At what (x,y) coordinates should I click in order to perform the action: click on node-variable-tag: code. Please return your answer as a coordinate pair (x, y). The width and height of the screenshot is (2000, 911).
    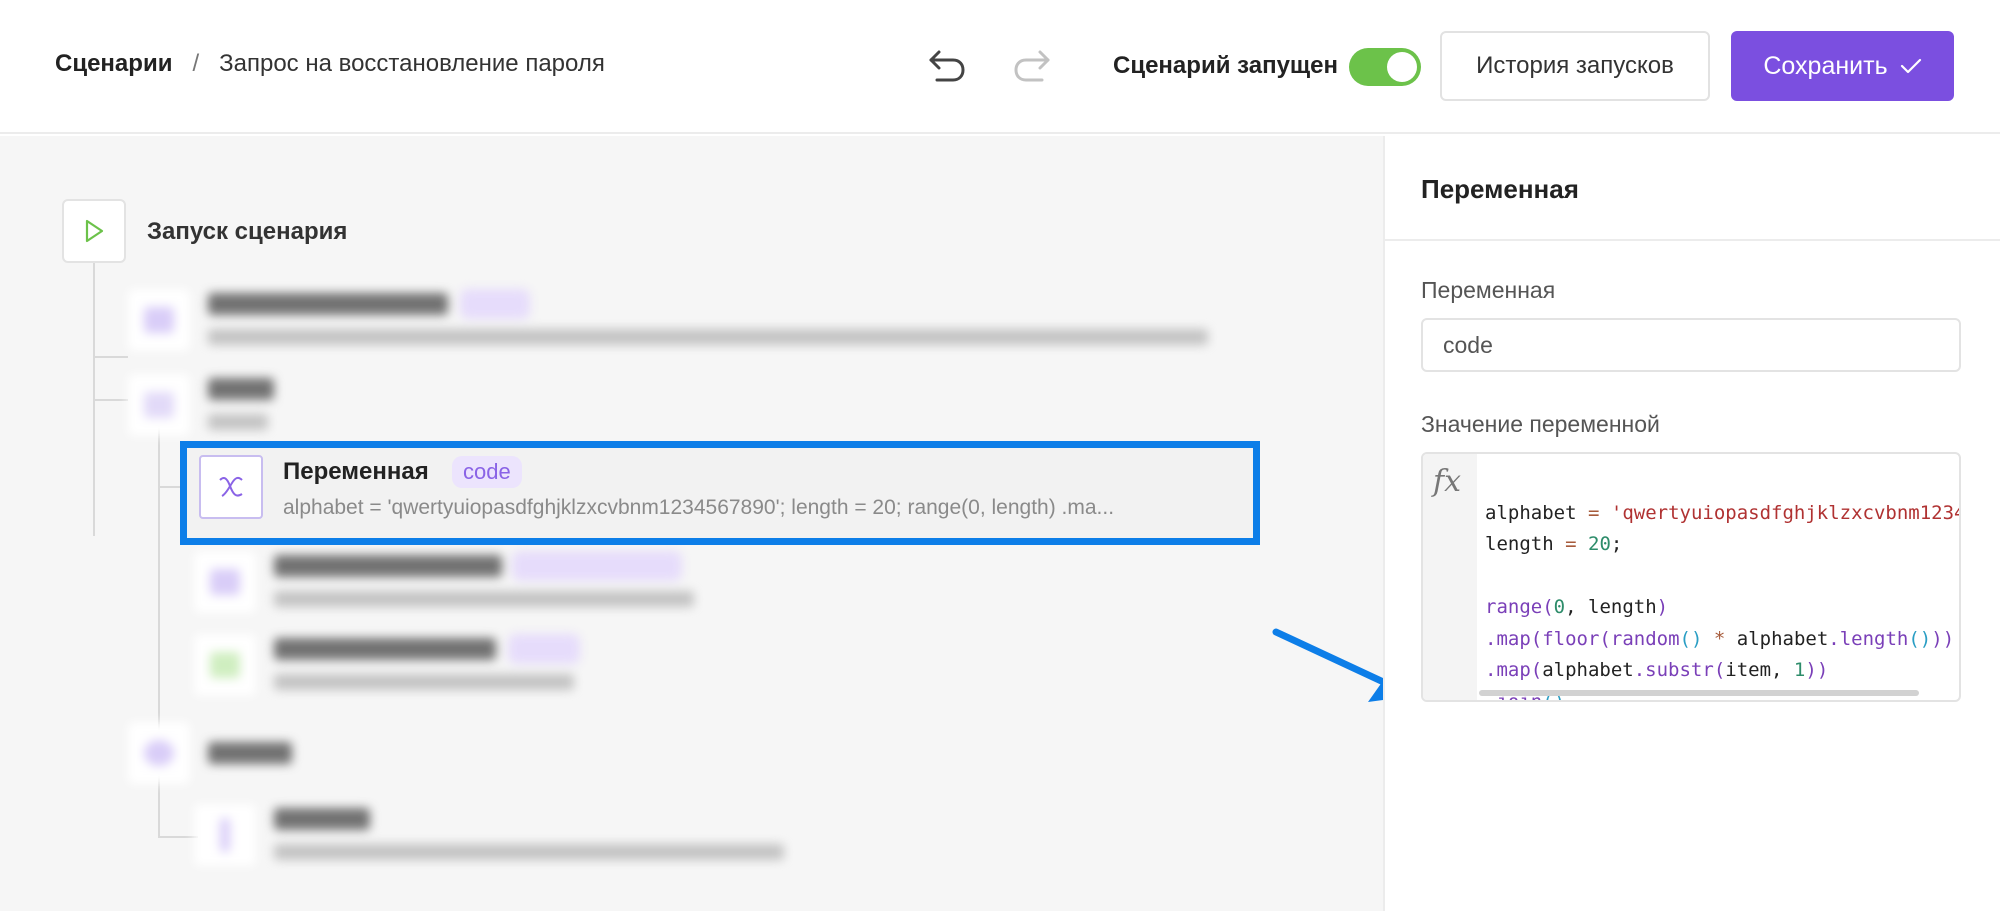
    Looking at the image, I should click on (487, 472).